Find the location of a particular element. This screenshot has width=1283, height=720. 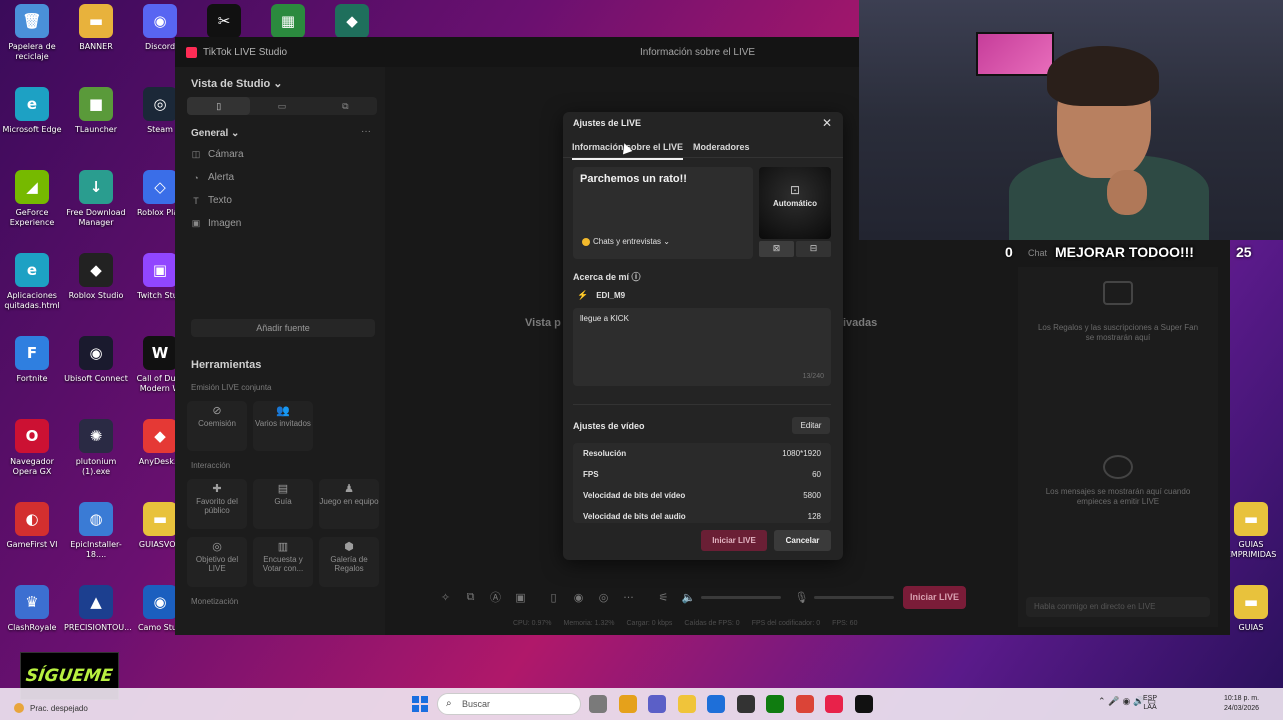

desktop-icon-label: Fortnite is located at coordinates (32, 378).